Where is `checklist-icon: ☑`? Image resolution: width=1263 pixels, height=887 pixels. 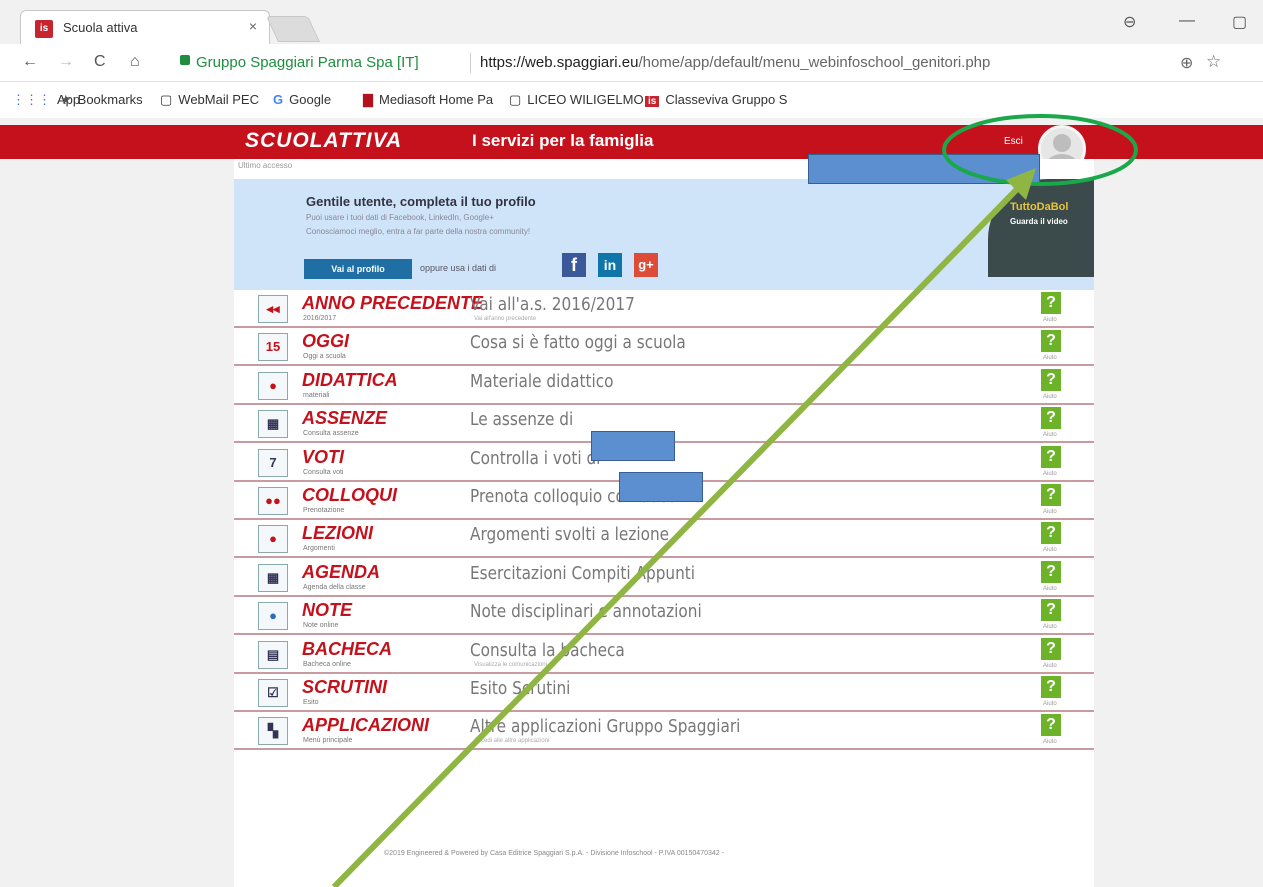 checklist-icon: ☑ is located at coordinates (273, 693).